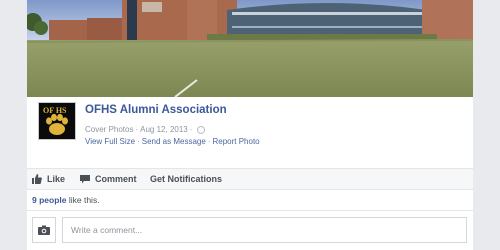 The image size is (500, 250). Describe the element at coordinates (264, 230) in the screenshot. I see `comment-input` at that location.